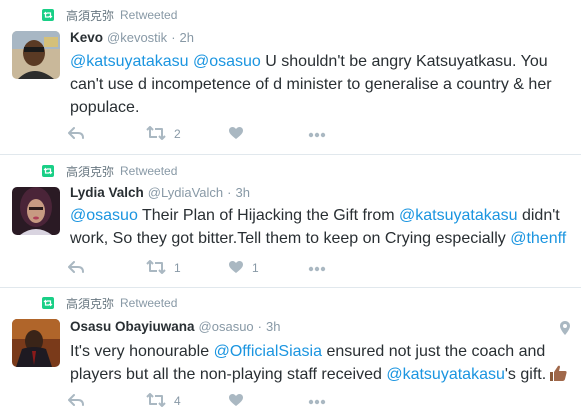 This screenshot has width=581, height=414. What do you see at coordinates (255, 268) in the screenshot?
I see `like-count: 1` at bounding box center [255, 268].